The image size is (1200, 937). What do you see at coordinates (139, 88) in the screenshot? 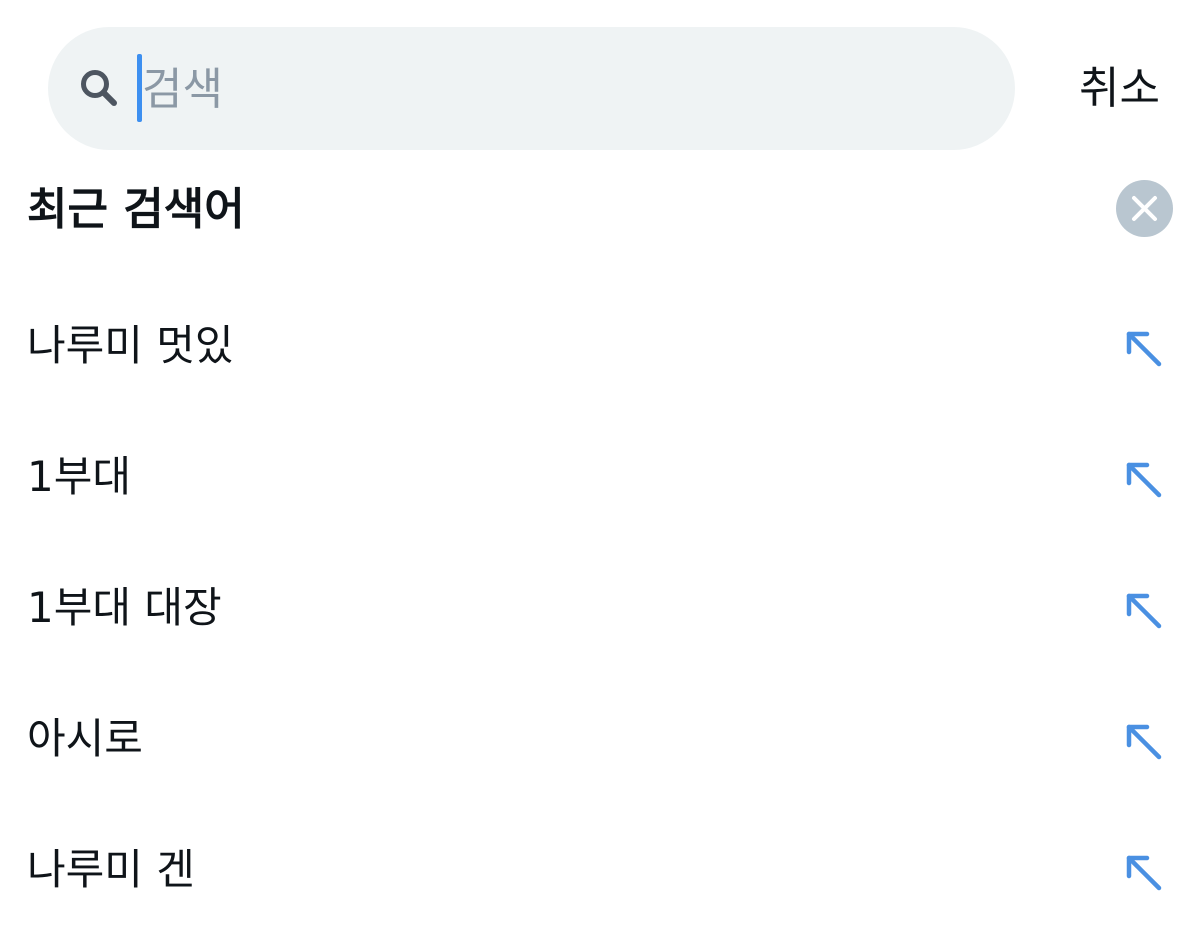
I see `text-caret` at bounding box center [139, 88].